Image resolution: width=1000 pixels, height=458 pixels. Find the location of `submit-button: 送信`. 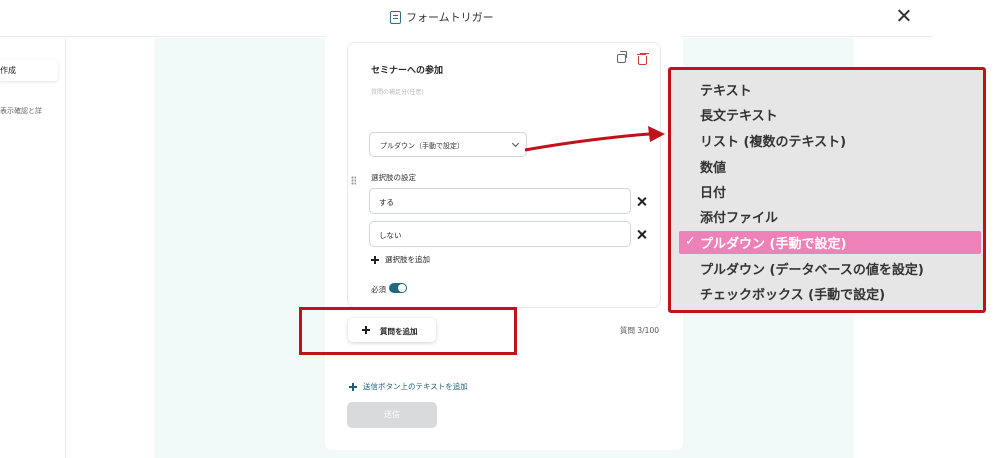

submit-button: 送信 is located at coordinates (392, 415).